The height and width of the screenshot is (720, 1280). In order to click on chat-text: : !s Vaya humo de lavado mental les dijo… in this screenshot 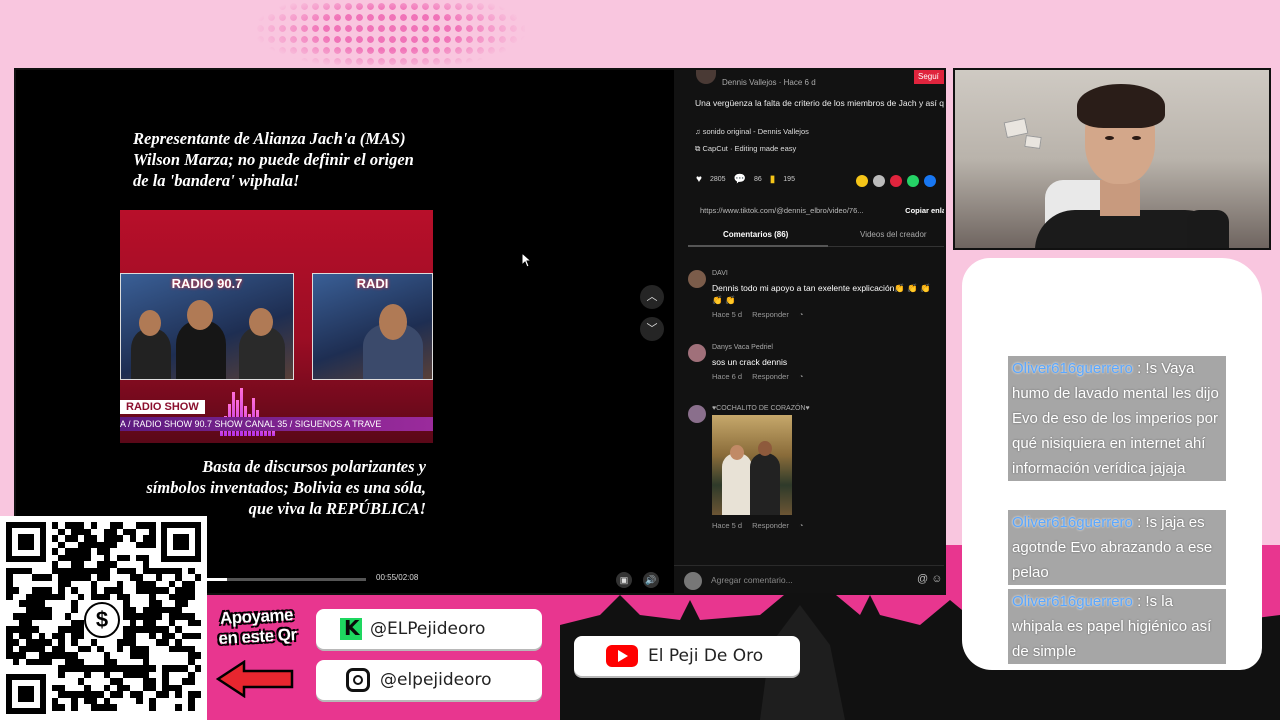, I will do `click(1115, 418)`.